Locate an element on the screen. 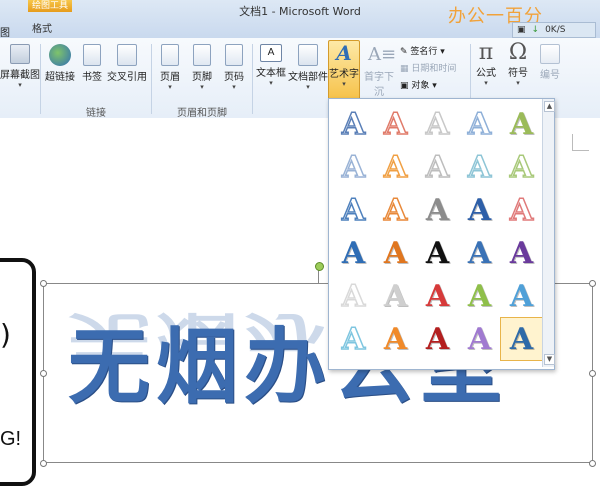  textbox-button: A 文本框 ▾ is located at coordinates (271, 65).